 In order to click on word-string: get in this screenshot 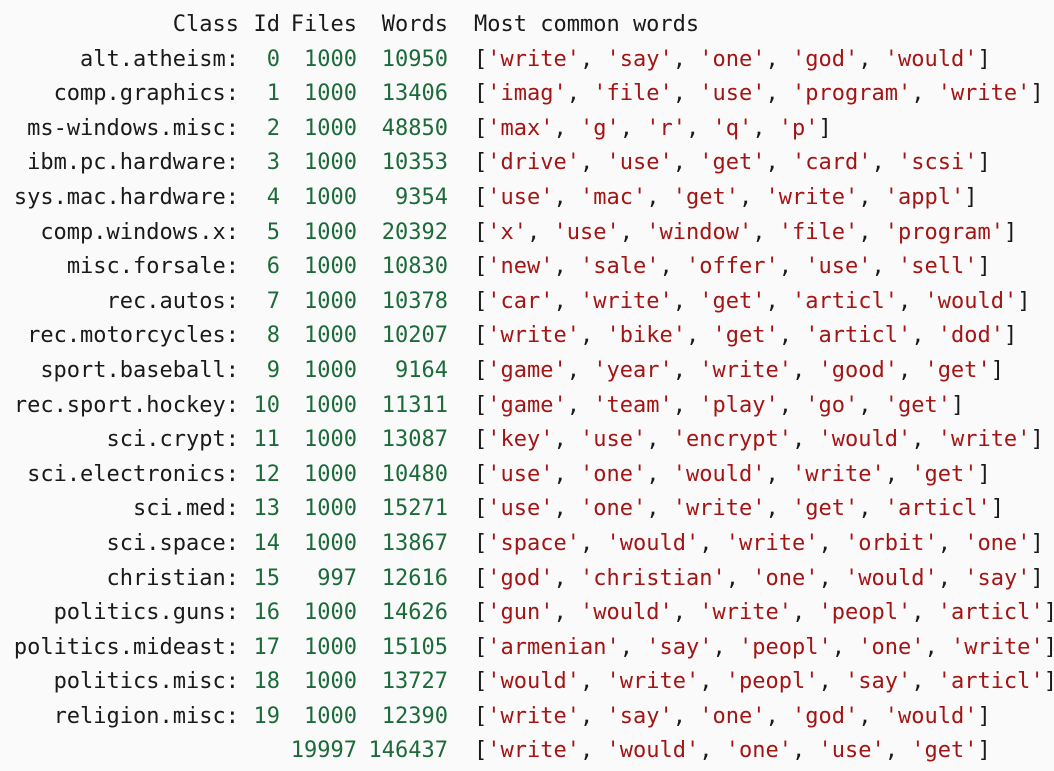, I will do `click(706, 197)`.